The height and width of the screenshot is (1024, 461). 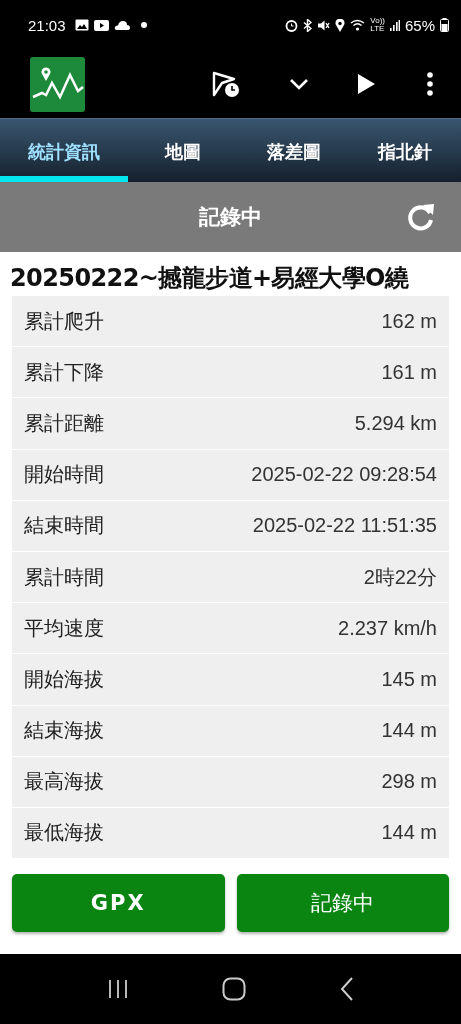 I want to click on status-time: 21:03, so click(x=47, y=25).